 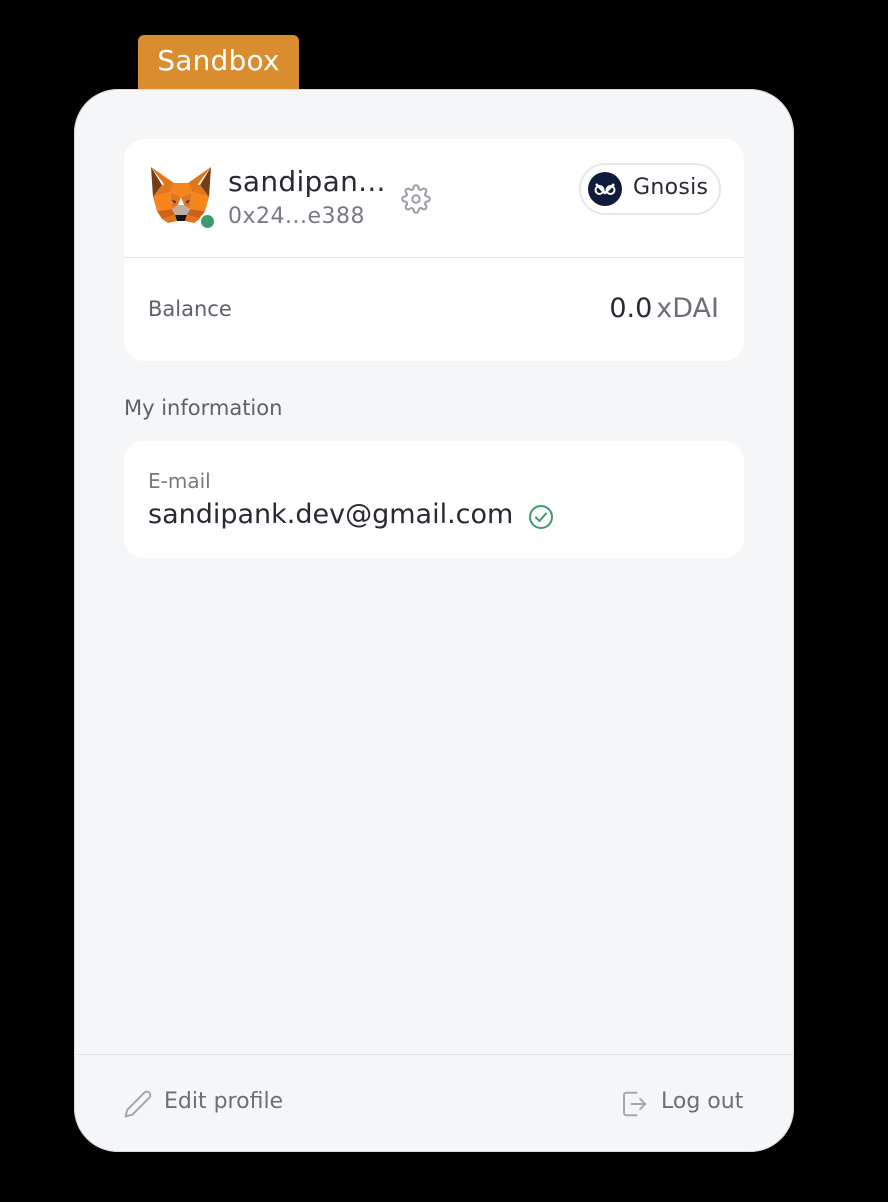 What do you see at coordinates (605, 189) in the screenshot?
I see `gnosis-owl-icon` at bounding box center [605, 189].